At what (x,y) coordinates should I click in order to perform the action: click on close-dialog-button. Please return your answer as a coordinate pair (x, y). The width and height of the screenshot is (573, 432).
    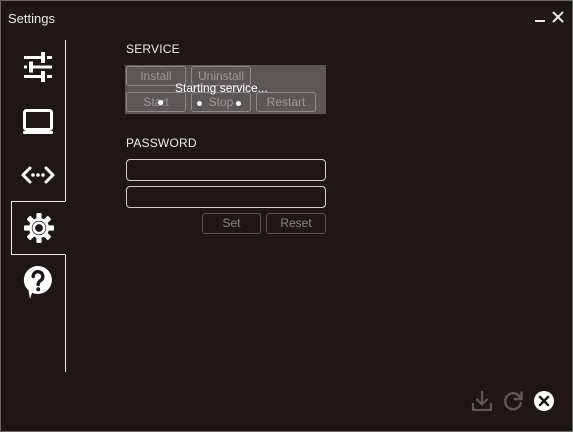
    Looking at the image, I should click on (544, 401).